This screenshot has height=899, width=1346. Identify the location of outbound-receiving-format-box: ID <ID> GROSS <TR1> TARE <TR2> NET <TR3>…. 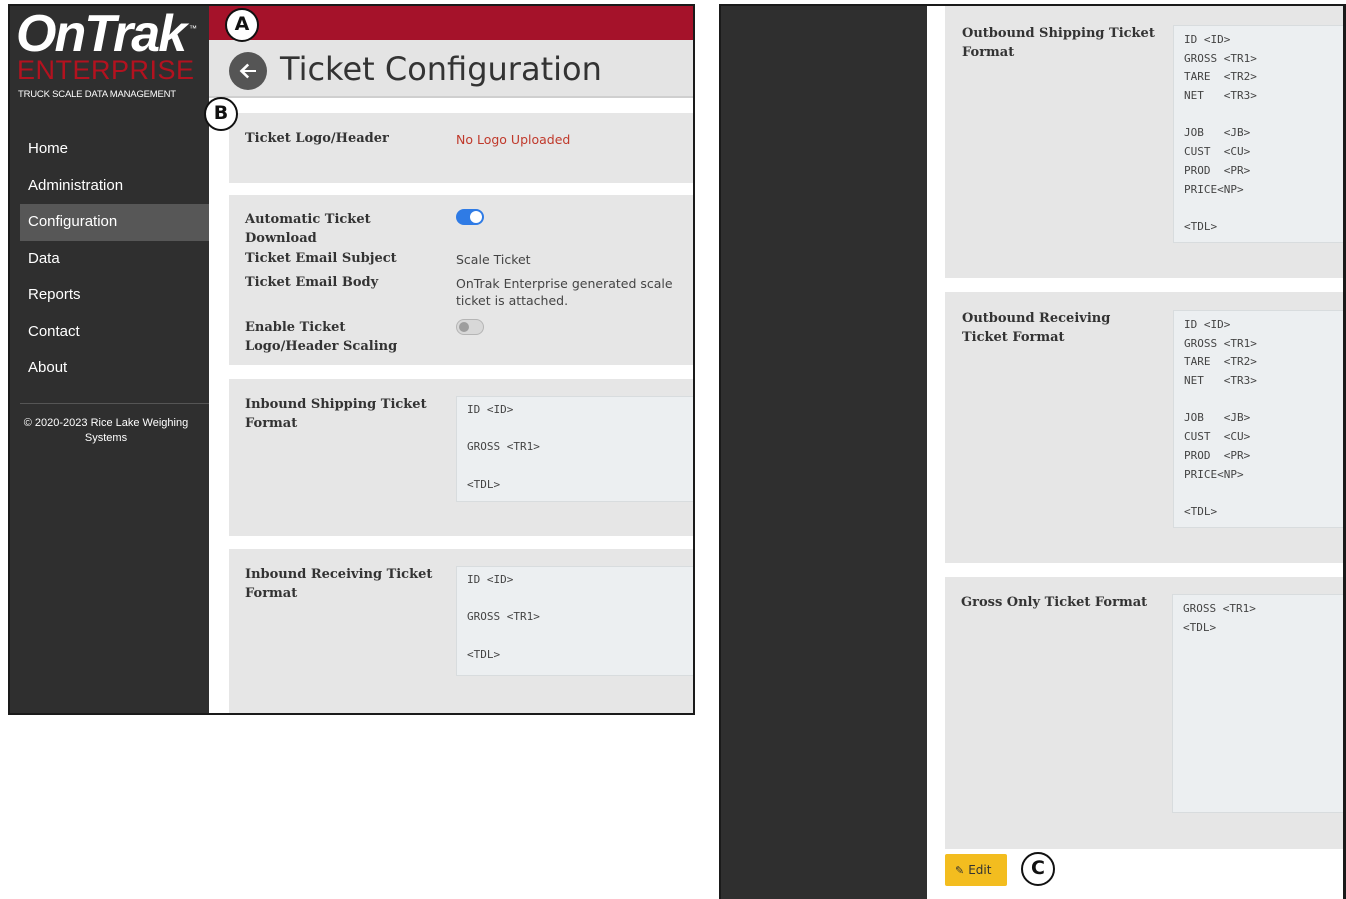
(1259, 419).